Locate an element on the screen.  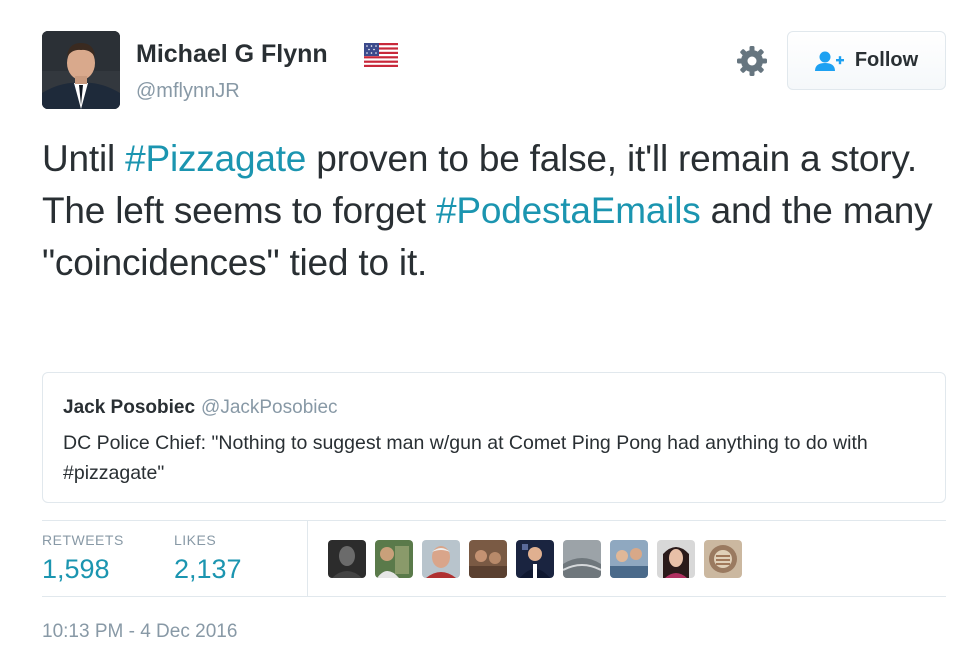
tweet-text-segment: Until is located at coordinates (84, 158).